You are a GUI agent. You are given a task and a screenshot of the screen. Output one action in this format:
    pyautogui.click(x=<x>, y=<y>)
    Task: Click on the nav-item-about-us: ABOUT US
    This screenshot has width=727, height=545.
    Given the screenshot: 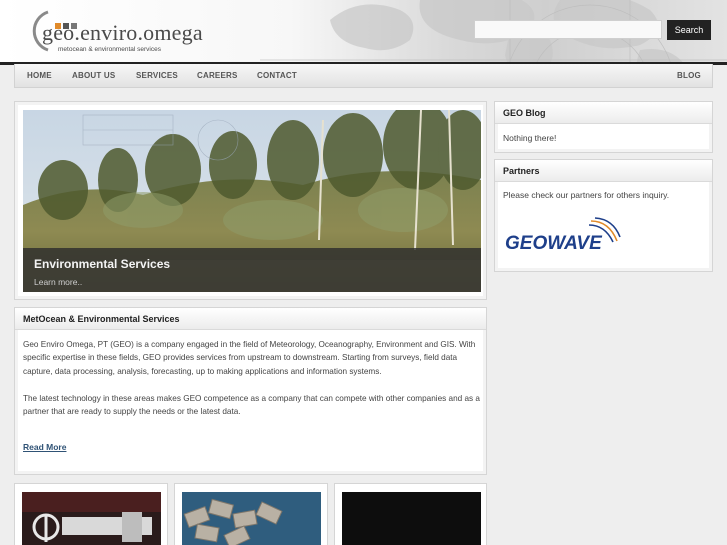 What is the action you would take?
    pyautogui.click(x=93, y=75)
    